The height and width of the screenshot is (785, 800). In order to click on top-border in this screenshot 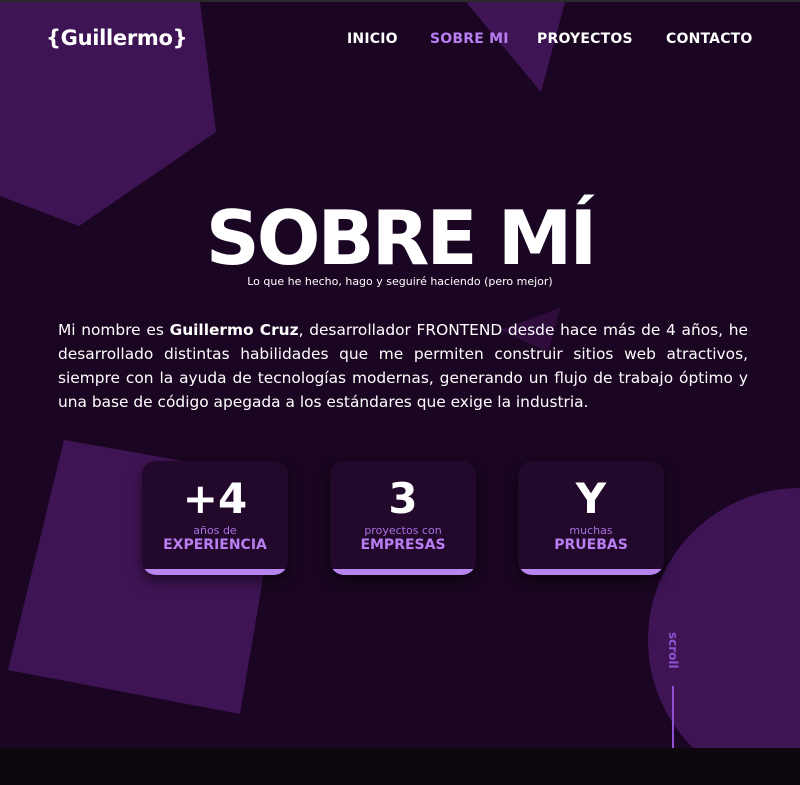, I will do `click(400, 1)`.